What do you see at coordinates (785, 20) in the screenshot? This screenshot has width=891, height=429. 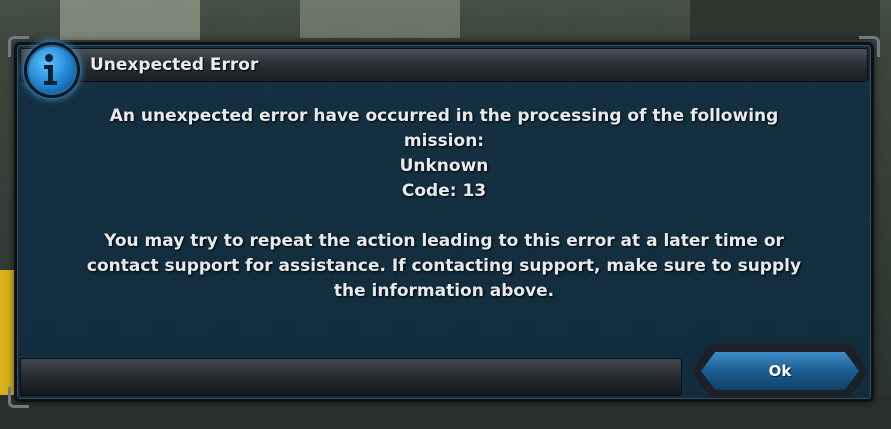 I see `background-structure` at bounding box center [785, 20].